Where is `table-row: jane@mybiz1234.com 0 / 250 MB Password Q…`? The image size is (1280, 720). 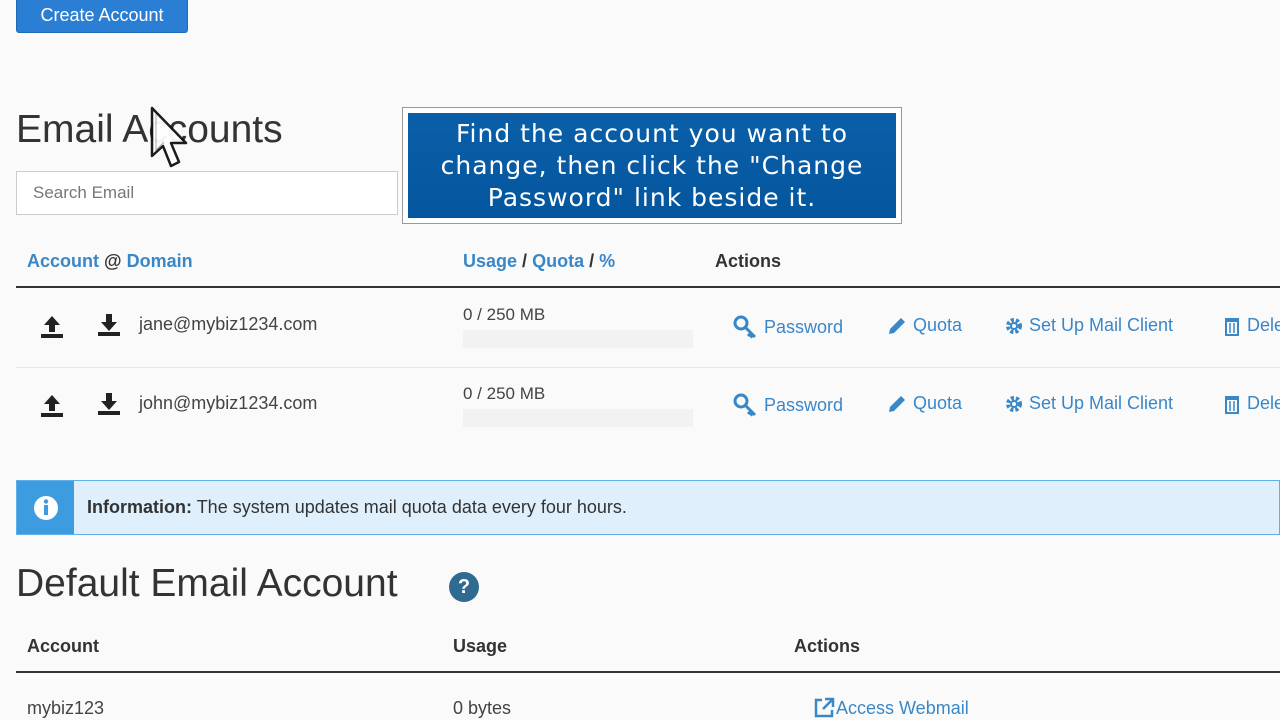 table-row: jane@mybiz1234.com 0 / 250 MB Password Q… is located at coordinates (640, 327).